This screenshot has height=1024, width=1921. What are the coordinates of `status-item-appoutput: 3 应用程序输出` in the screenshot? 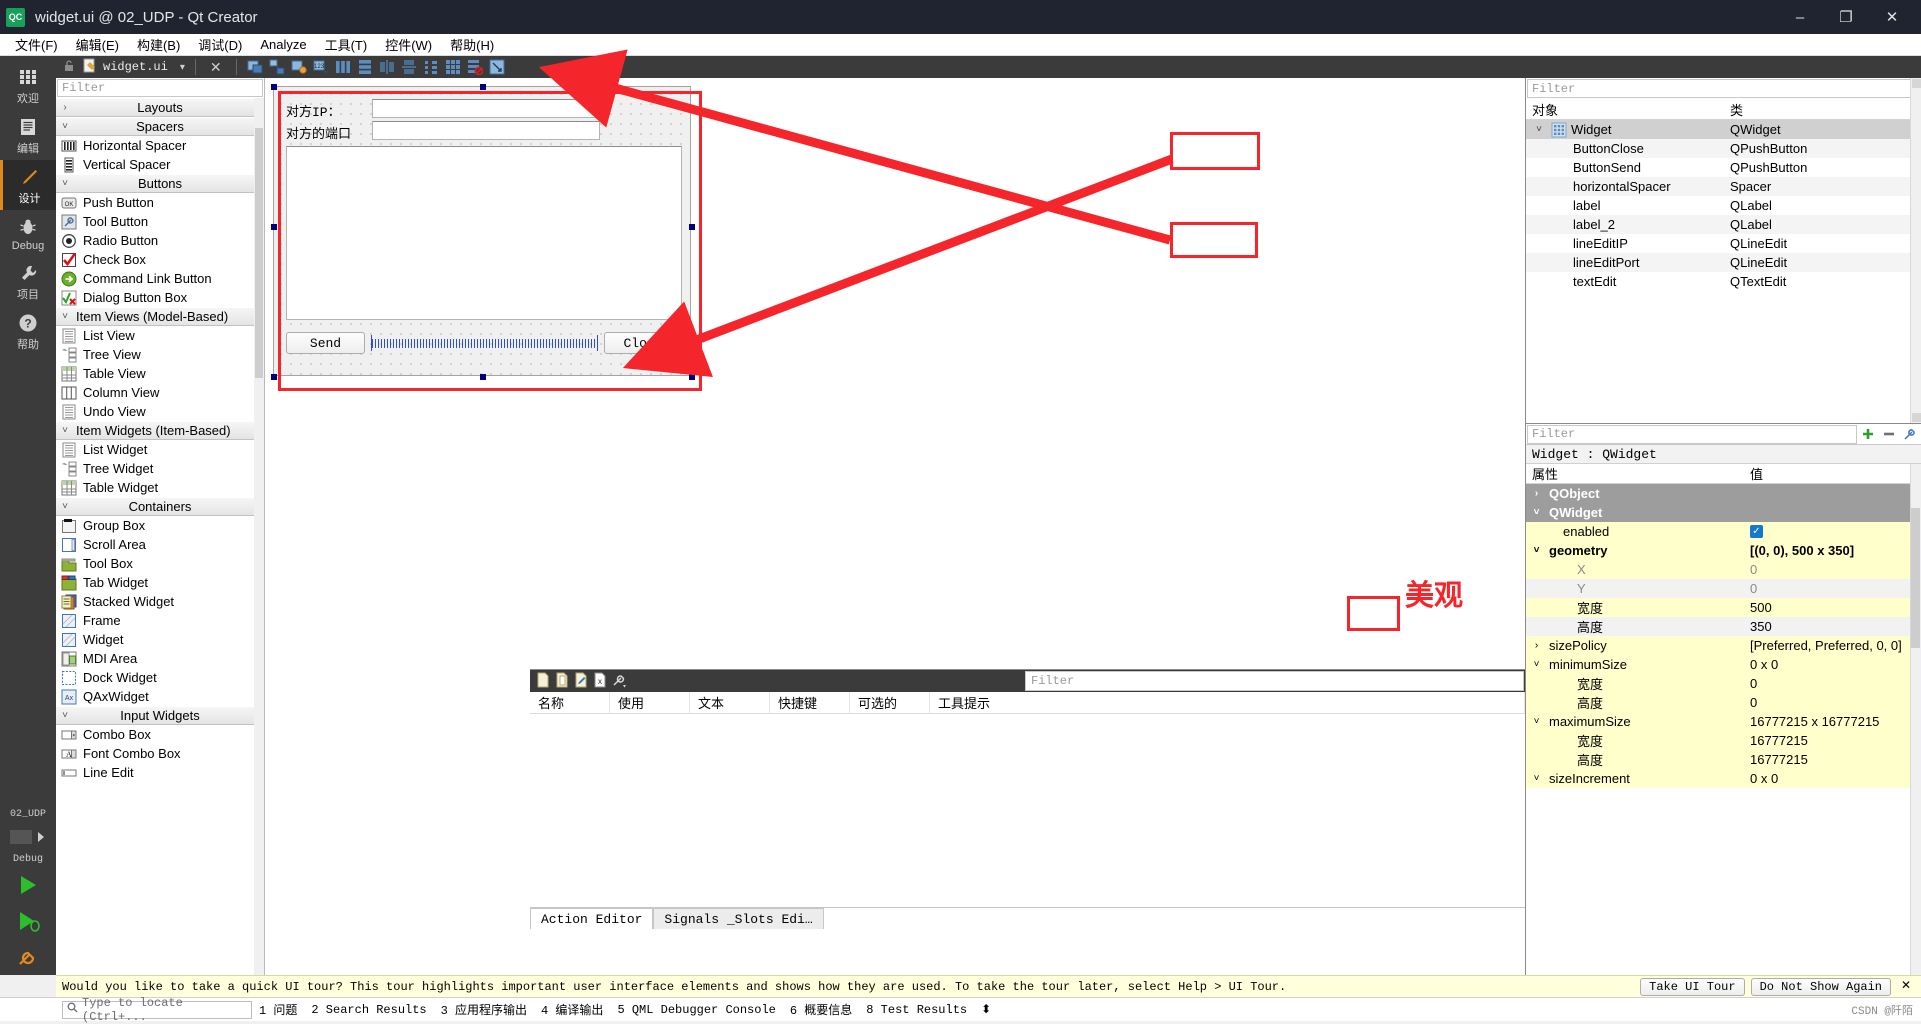 It's located at (484, 1009).